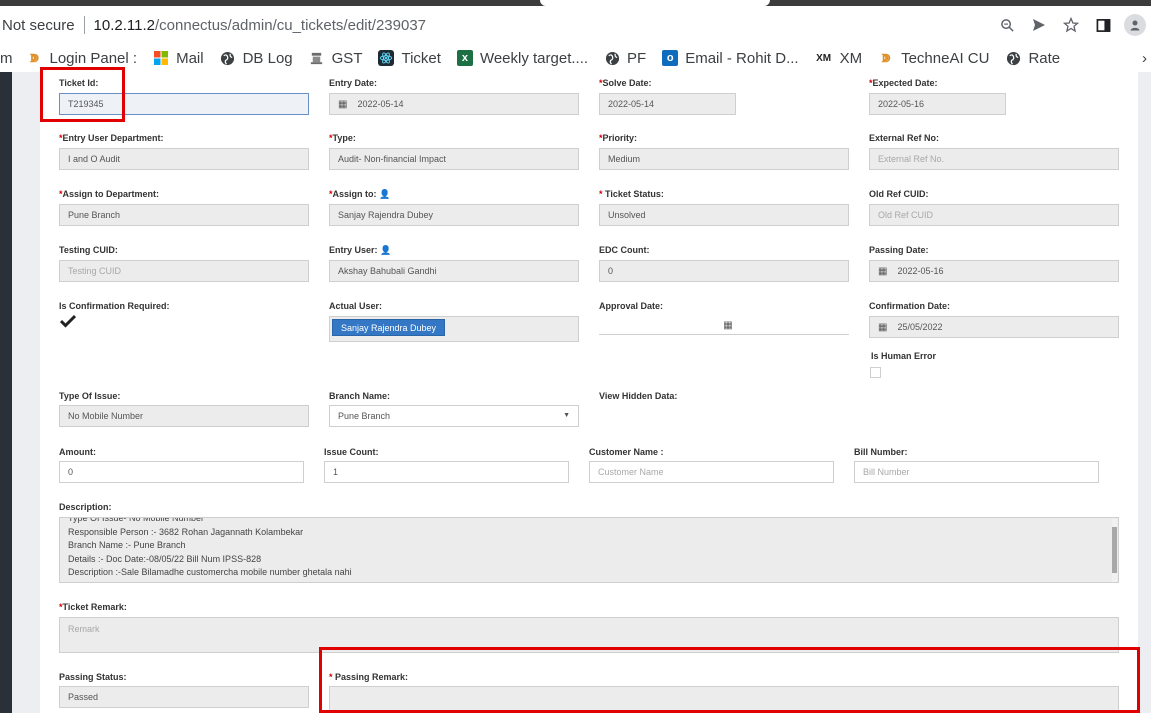  What do you see at coordinates (904, 356) in the screenshot?
I see `is-human-error-label: Is Human Error` at bounding box center [904, 356].